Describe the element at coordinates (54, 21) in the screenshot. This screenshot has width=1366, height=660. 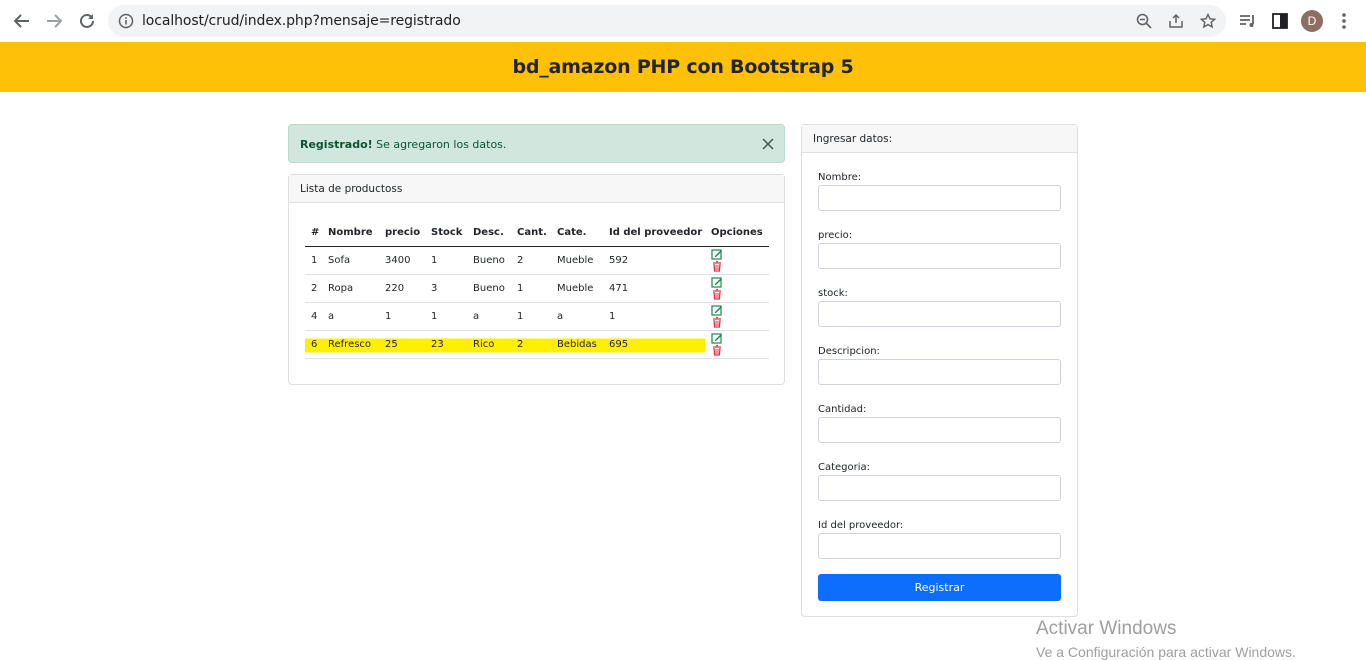
I see `forward-arrow-icon` at that location.